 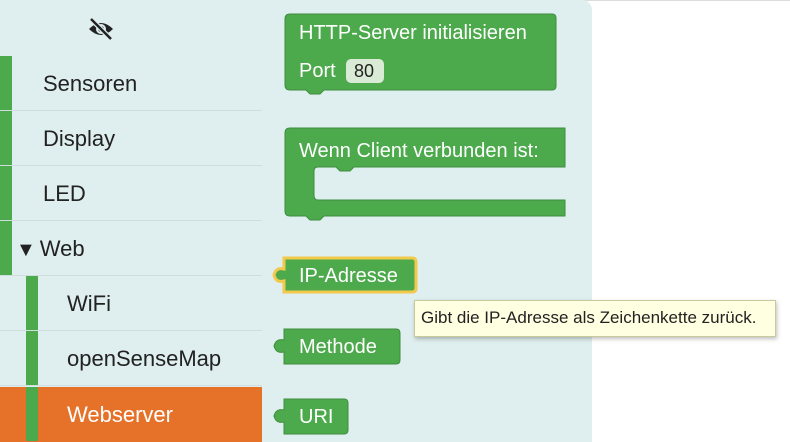 I want to click on subcategory-wifi: WiFi, so click(x=131, y=303).